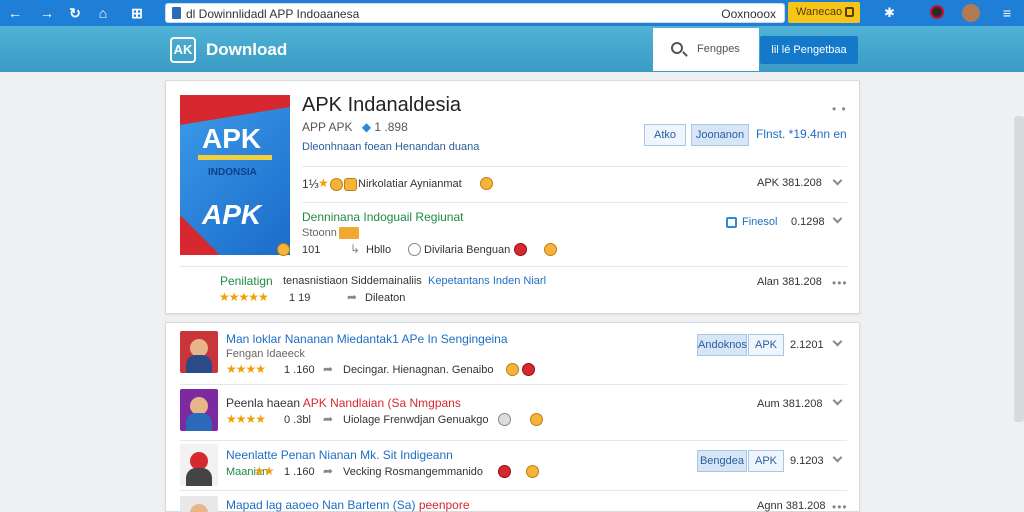 This screenshot has height=512, width=1024. Describe the element at coordinates (444, 505) in the screenshot. I see `list-item-title-red: peenpore` at that location.